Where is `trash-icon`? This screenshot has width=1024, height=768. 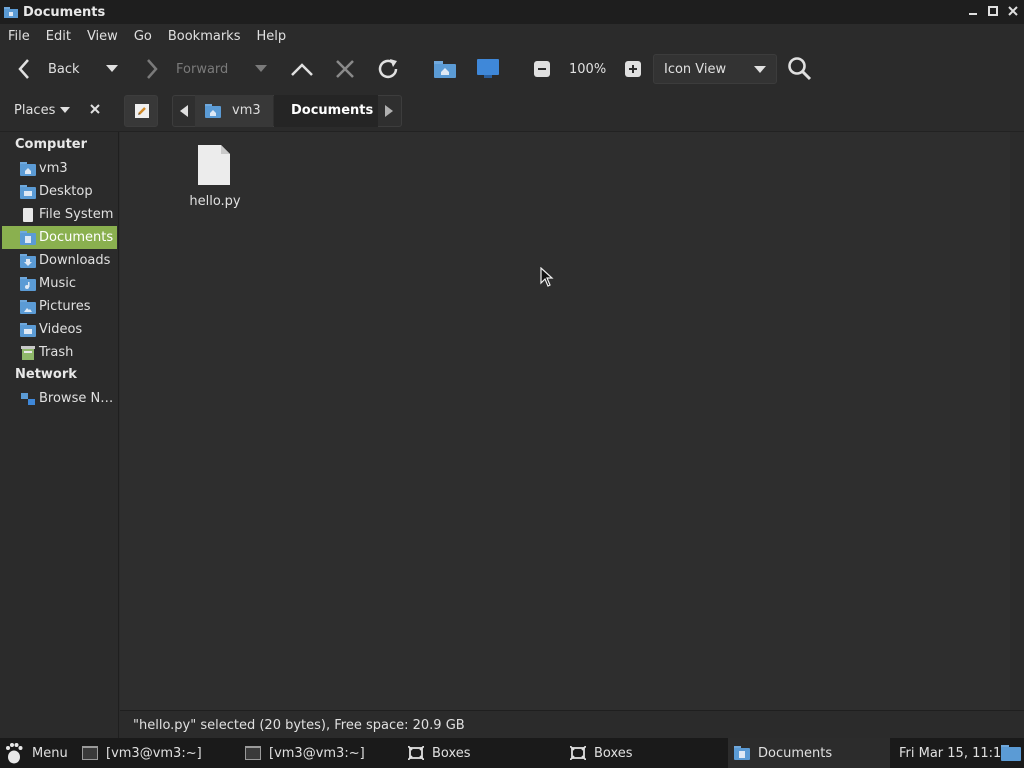 trash-icon is located at coordinates (28, 352).